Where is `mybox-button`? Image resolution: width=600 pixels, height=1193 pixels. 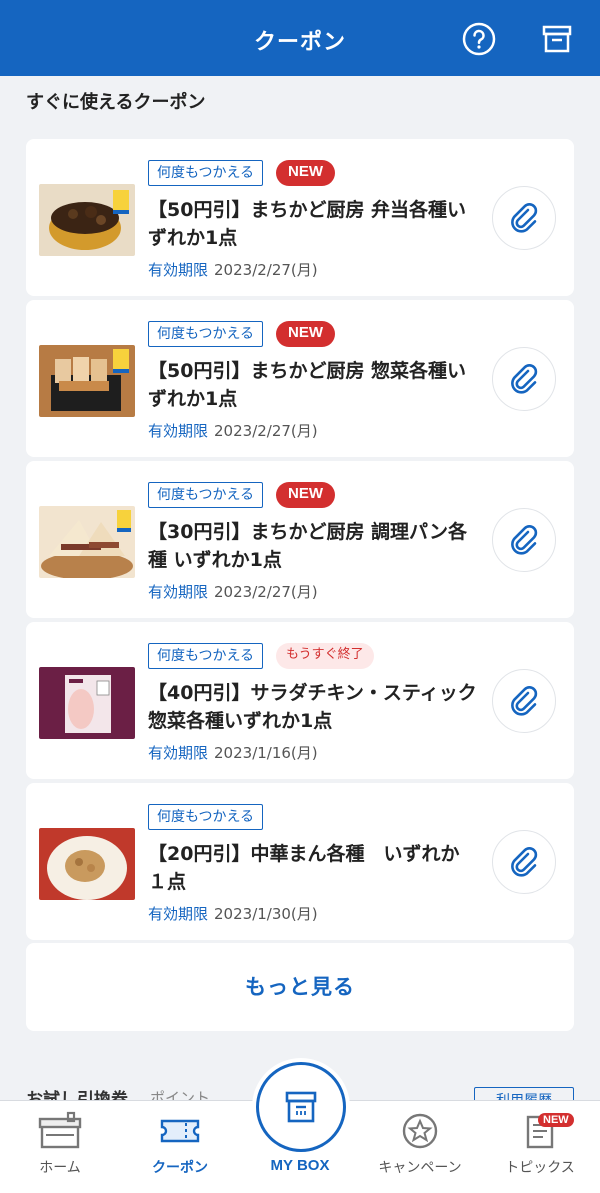 mybox-button is located at coordinates (301, 1107).